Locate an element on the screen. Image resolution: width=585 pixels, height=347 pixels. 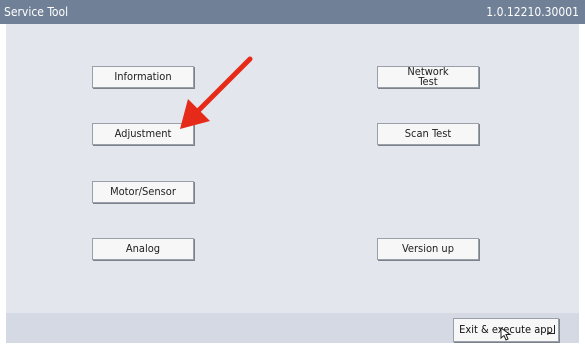
network-test-button: Network Test is located at coordinates (428, 77).